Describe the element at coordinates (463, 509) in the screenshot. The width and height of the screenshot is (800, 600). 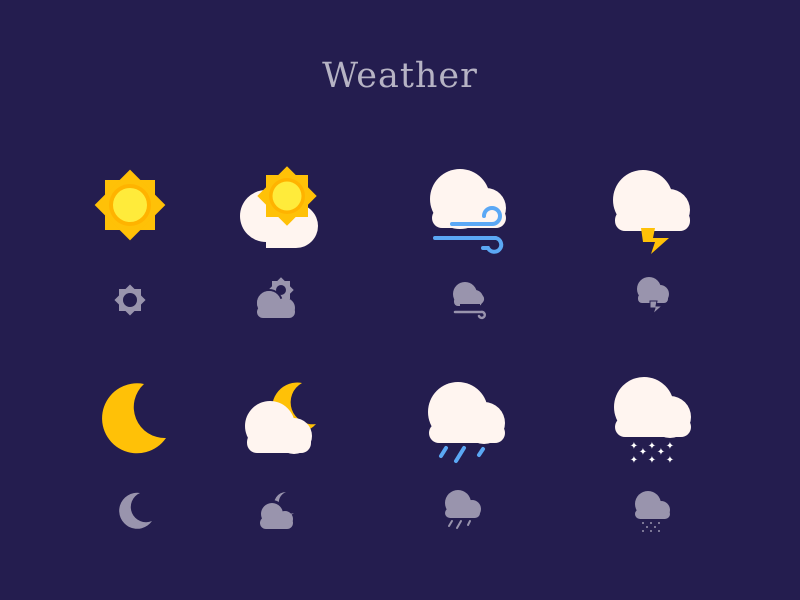
I see `rain-small-icon` at that location.